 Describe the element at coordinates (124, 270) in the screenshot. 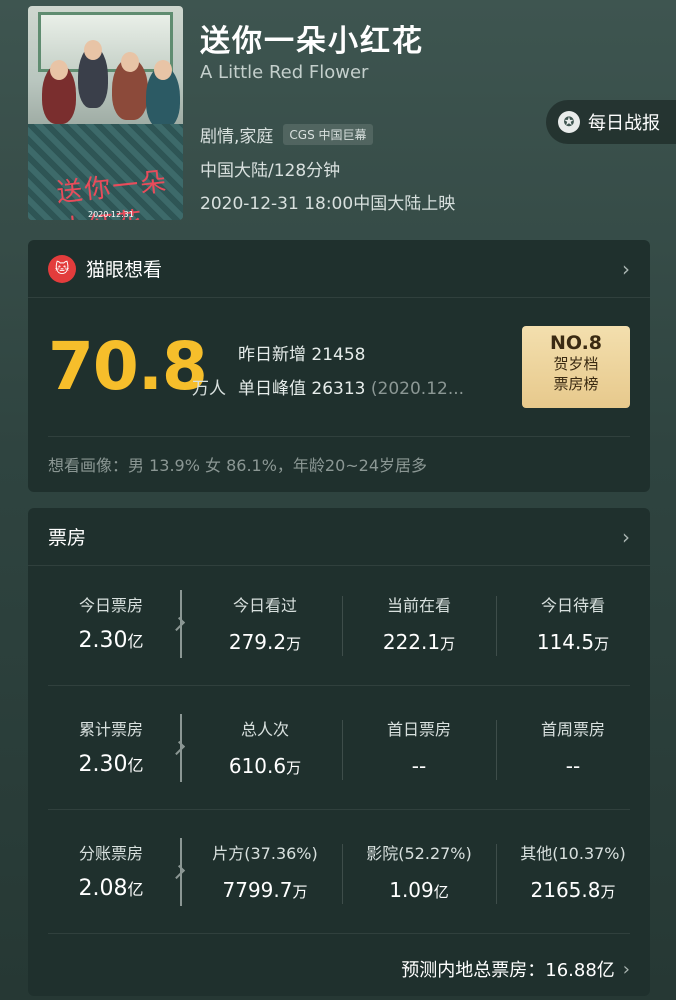

I see `want-header-label: 猫眼想看` at that location.